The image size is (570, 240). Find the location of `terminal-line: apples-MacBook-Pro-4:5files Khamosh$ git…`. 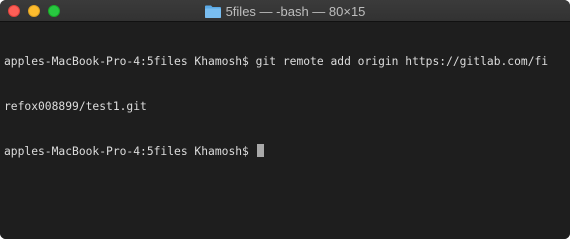

terminal-line: apples-MacBook-Pro-4:5files Khamosh$ git… is located at coordinates (276, 61).